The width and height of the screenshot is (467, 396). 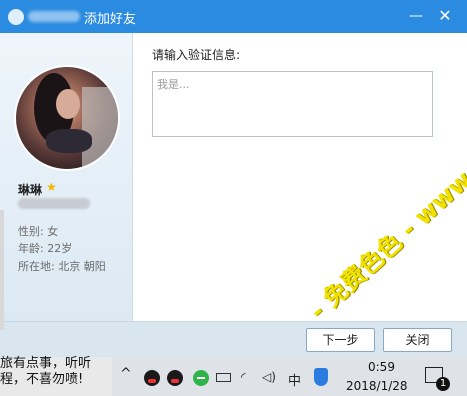 What do you see at coordinates (321, 377) in the screenshot?
I see `security-shield-icon` at bounding box center [321, 377].